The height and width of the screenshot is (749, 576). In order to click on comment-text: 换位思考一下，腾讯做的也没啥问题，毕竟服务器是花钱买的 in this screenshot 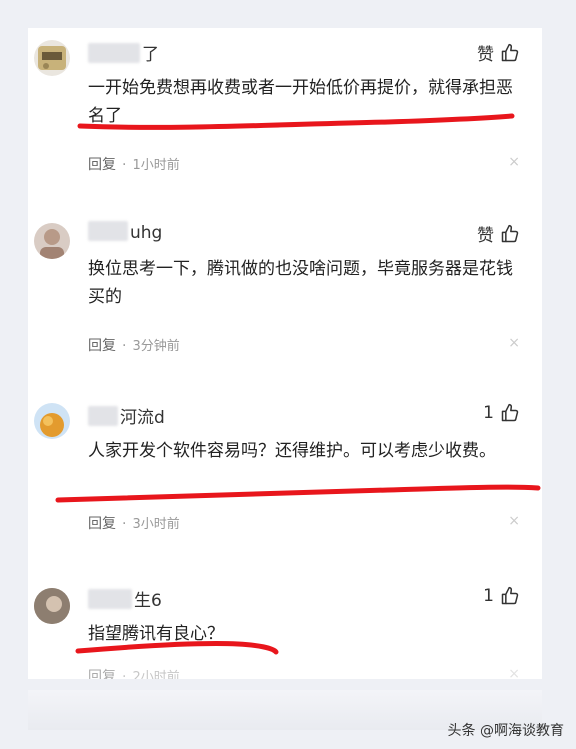, I will do `click(300, 283)`.